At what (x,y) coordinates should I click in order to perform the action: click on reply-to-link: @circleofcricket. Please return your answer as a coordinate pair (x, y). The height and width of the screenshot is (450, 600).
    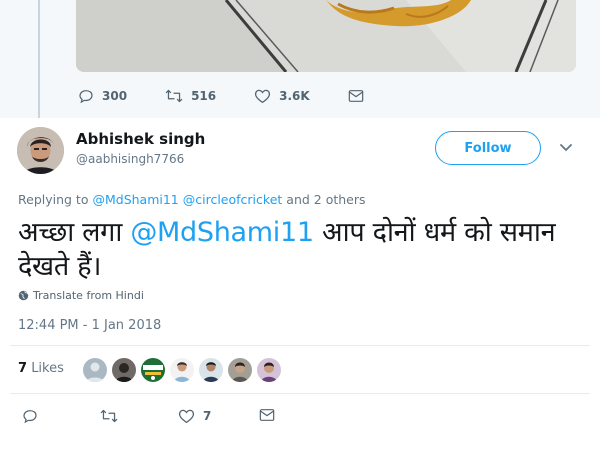
    Looking at the image, I should click on (233, 199).